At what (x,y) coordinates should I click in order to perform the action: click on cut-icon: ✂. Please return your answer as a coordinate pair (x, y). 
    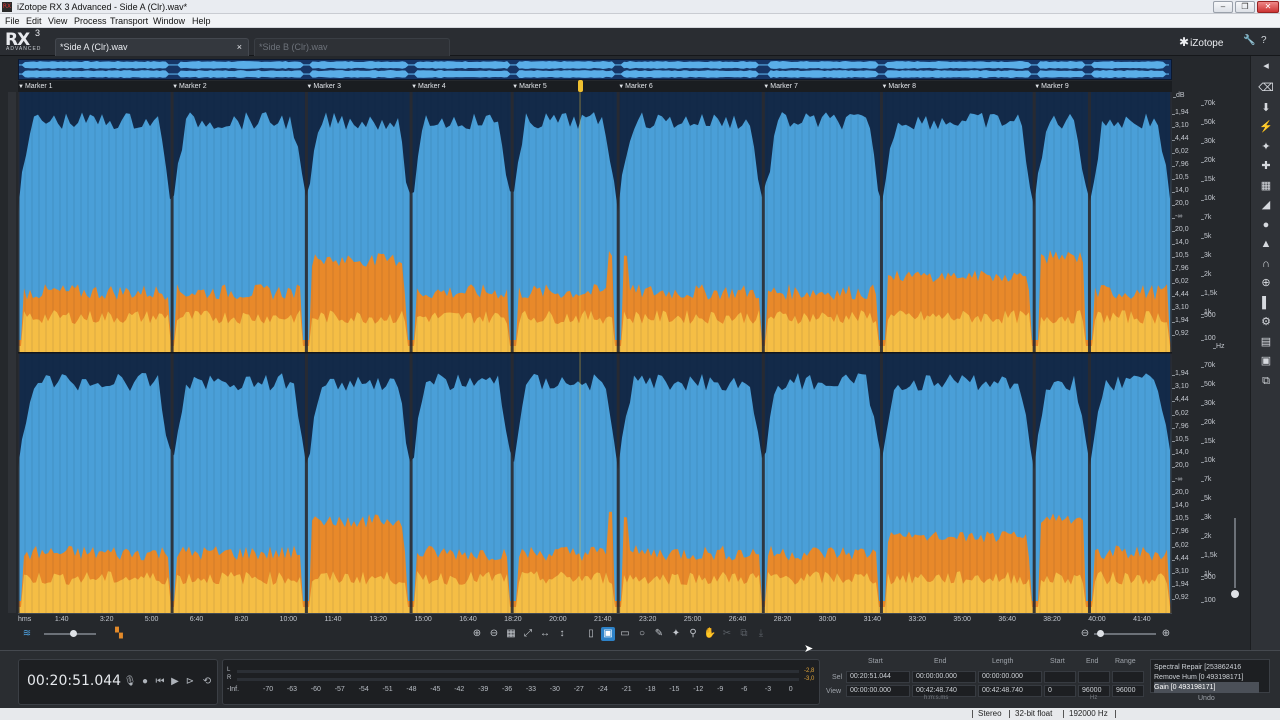
    Looking at the image, I should click on (727, 634).